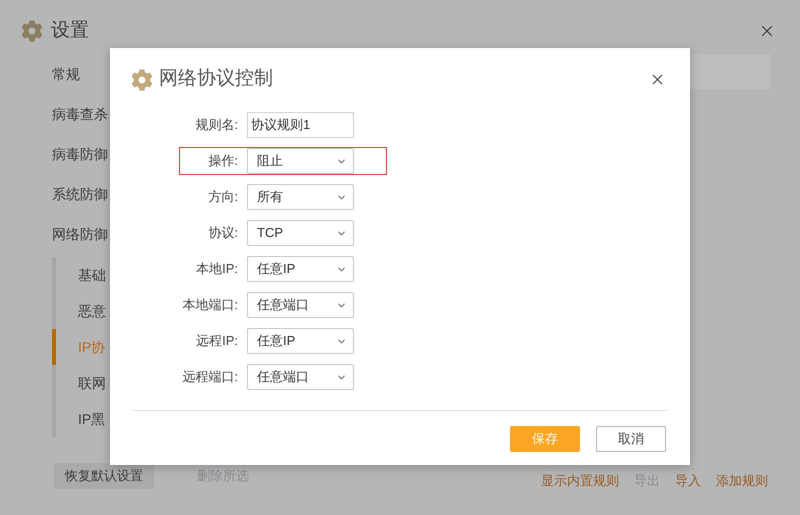 This screenshot has height=515, width=800. What do you see at coordinates (70, 30) in the screenshot?
I see `window-title: 设置` at bounding box center [70, 30].